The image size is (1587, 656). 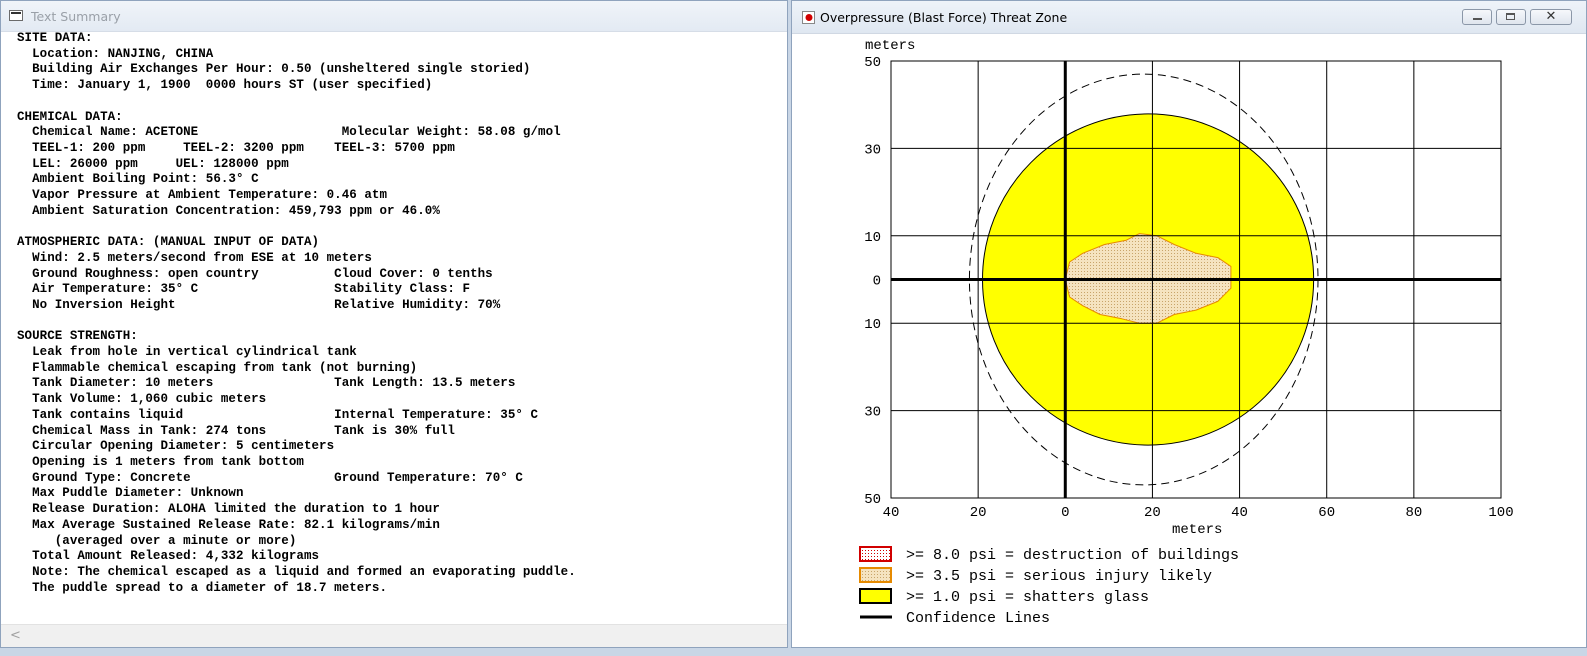 What do you see at coordinates (394, 635) in the screenshot?
I see `horizontal-scrollbar: <` at bounding box center [394, 635].